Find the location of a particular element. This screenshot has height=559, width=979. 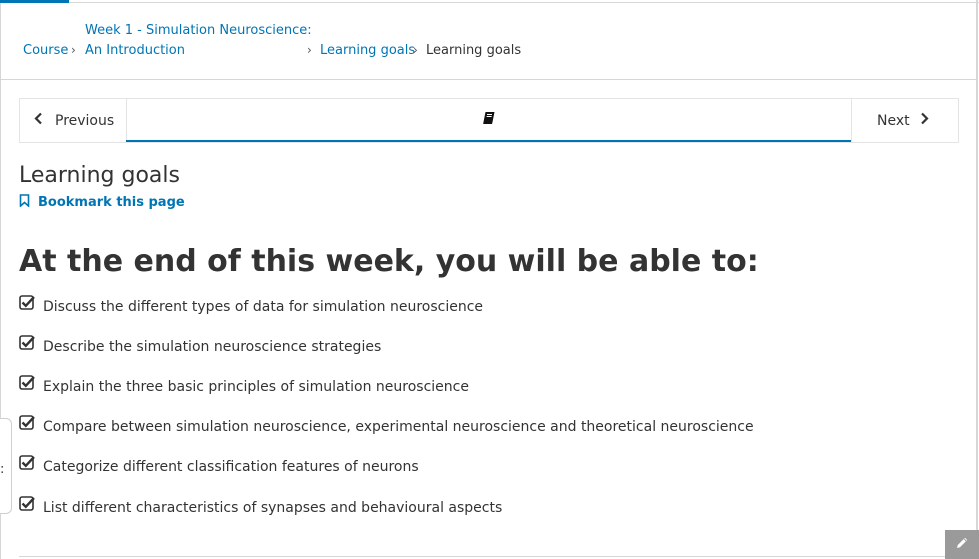

book-icon is located at coordinates (489, 119).